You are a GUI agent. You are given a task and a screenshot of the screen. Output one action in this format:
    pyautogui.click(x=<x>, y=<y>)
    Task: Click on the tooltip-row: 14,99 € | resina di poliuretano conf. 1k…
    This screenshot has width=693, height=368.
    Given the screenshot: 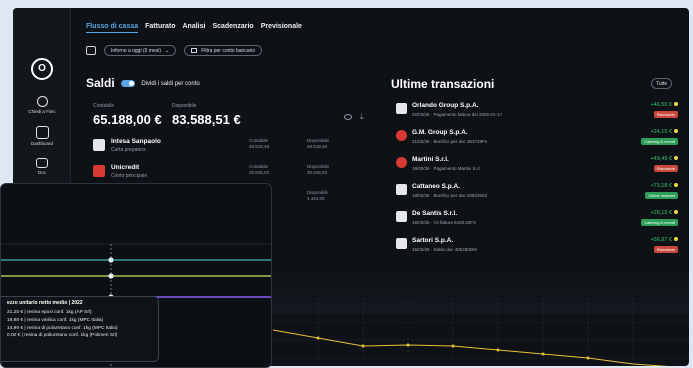 What is the action you would take?
    pyautogui.click(x=62, y=328)
    